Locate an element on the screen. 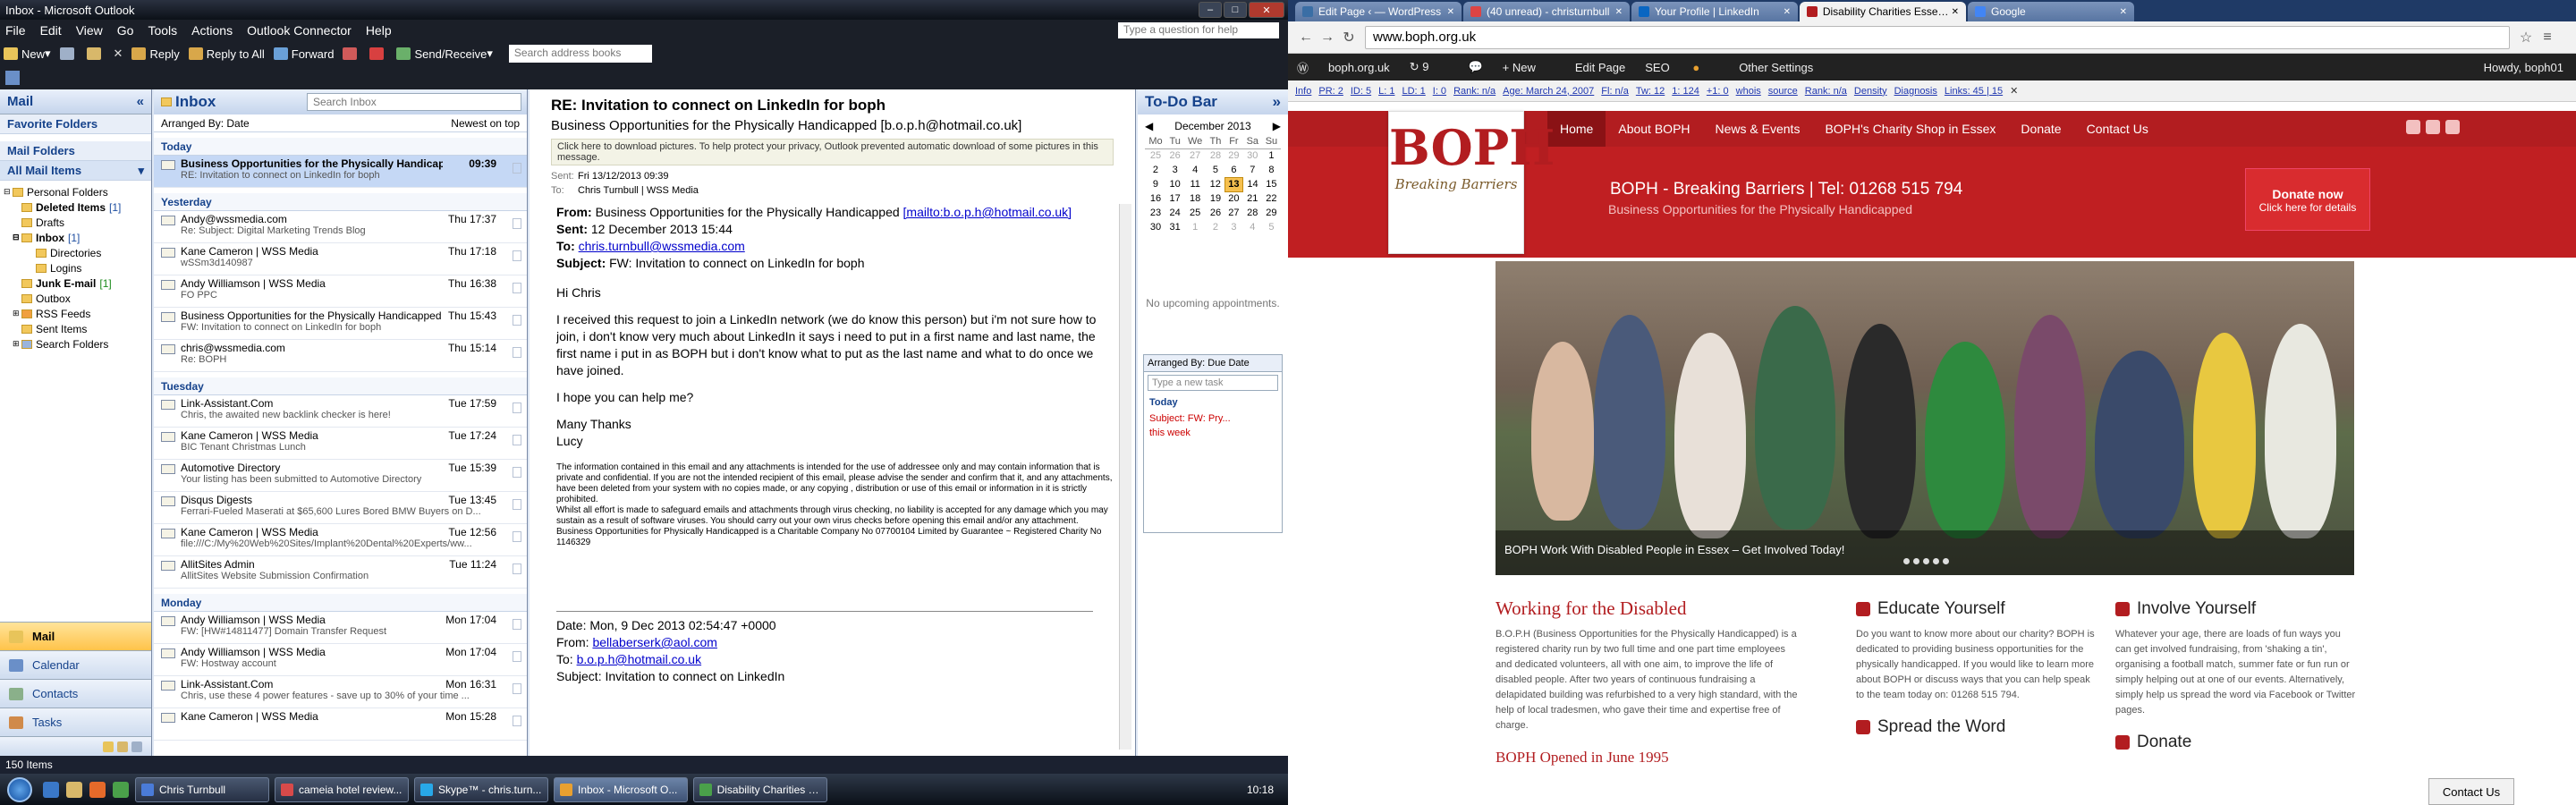 The image size is (2576, 805). close-icon: ✕ is located at coordinates (2014, 91).